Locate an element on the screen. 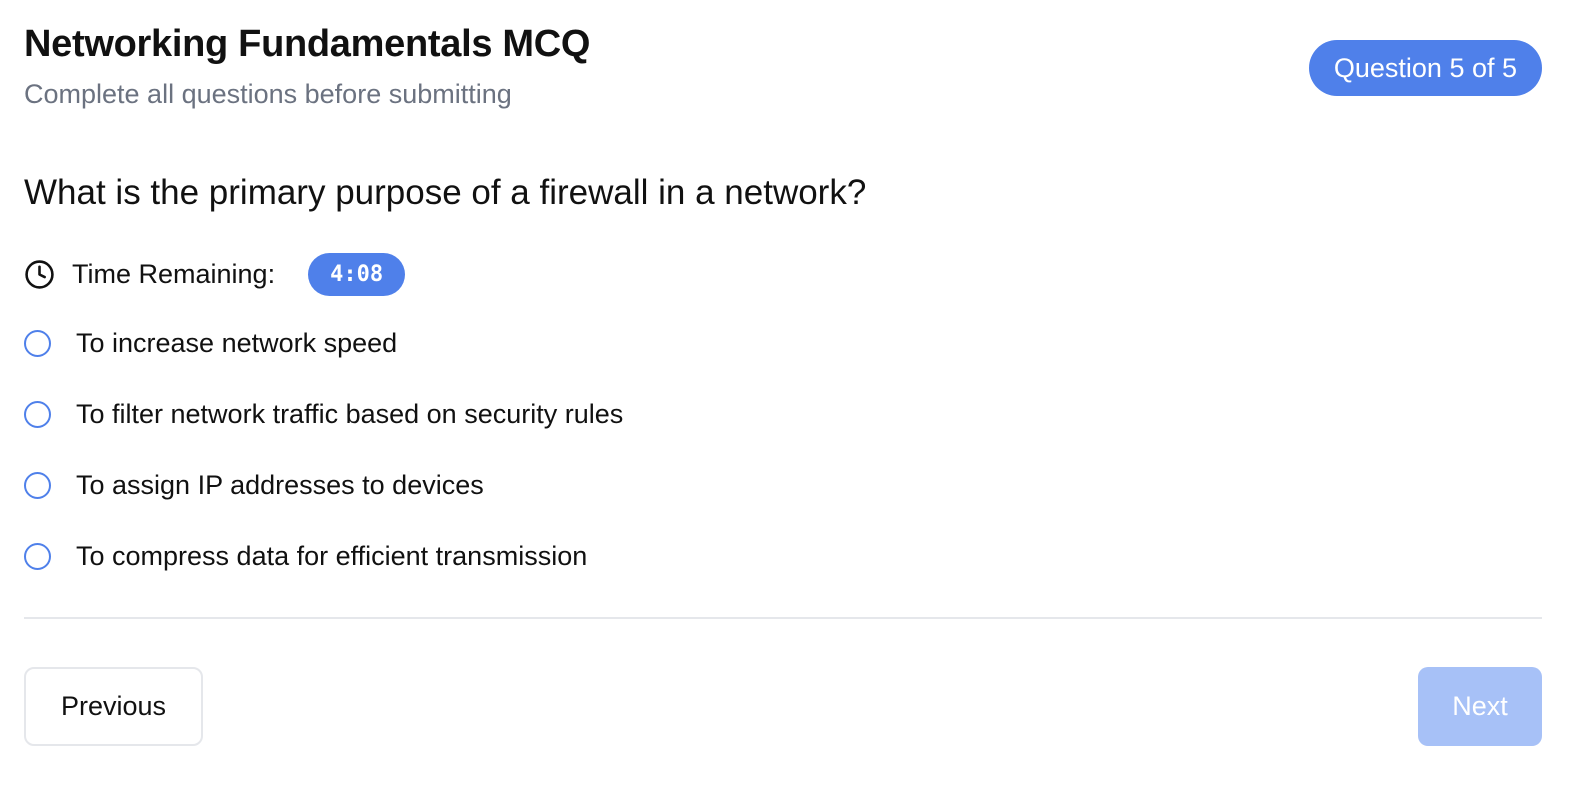  question-progress-badge: Question 5 of 5 is located at coordinates (1425, 68).